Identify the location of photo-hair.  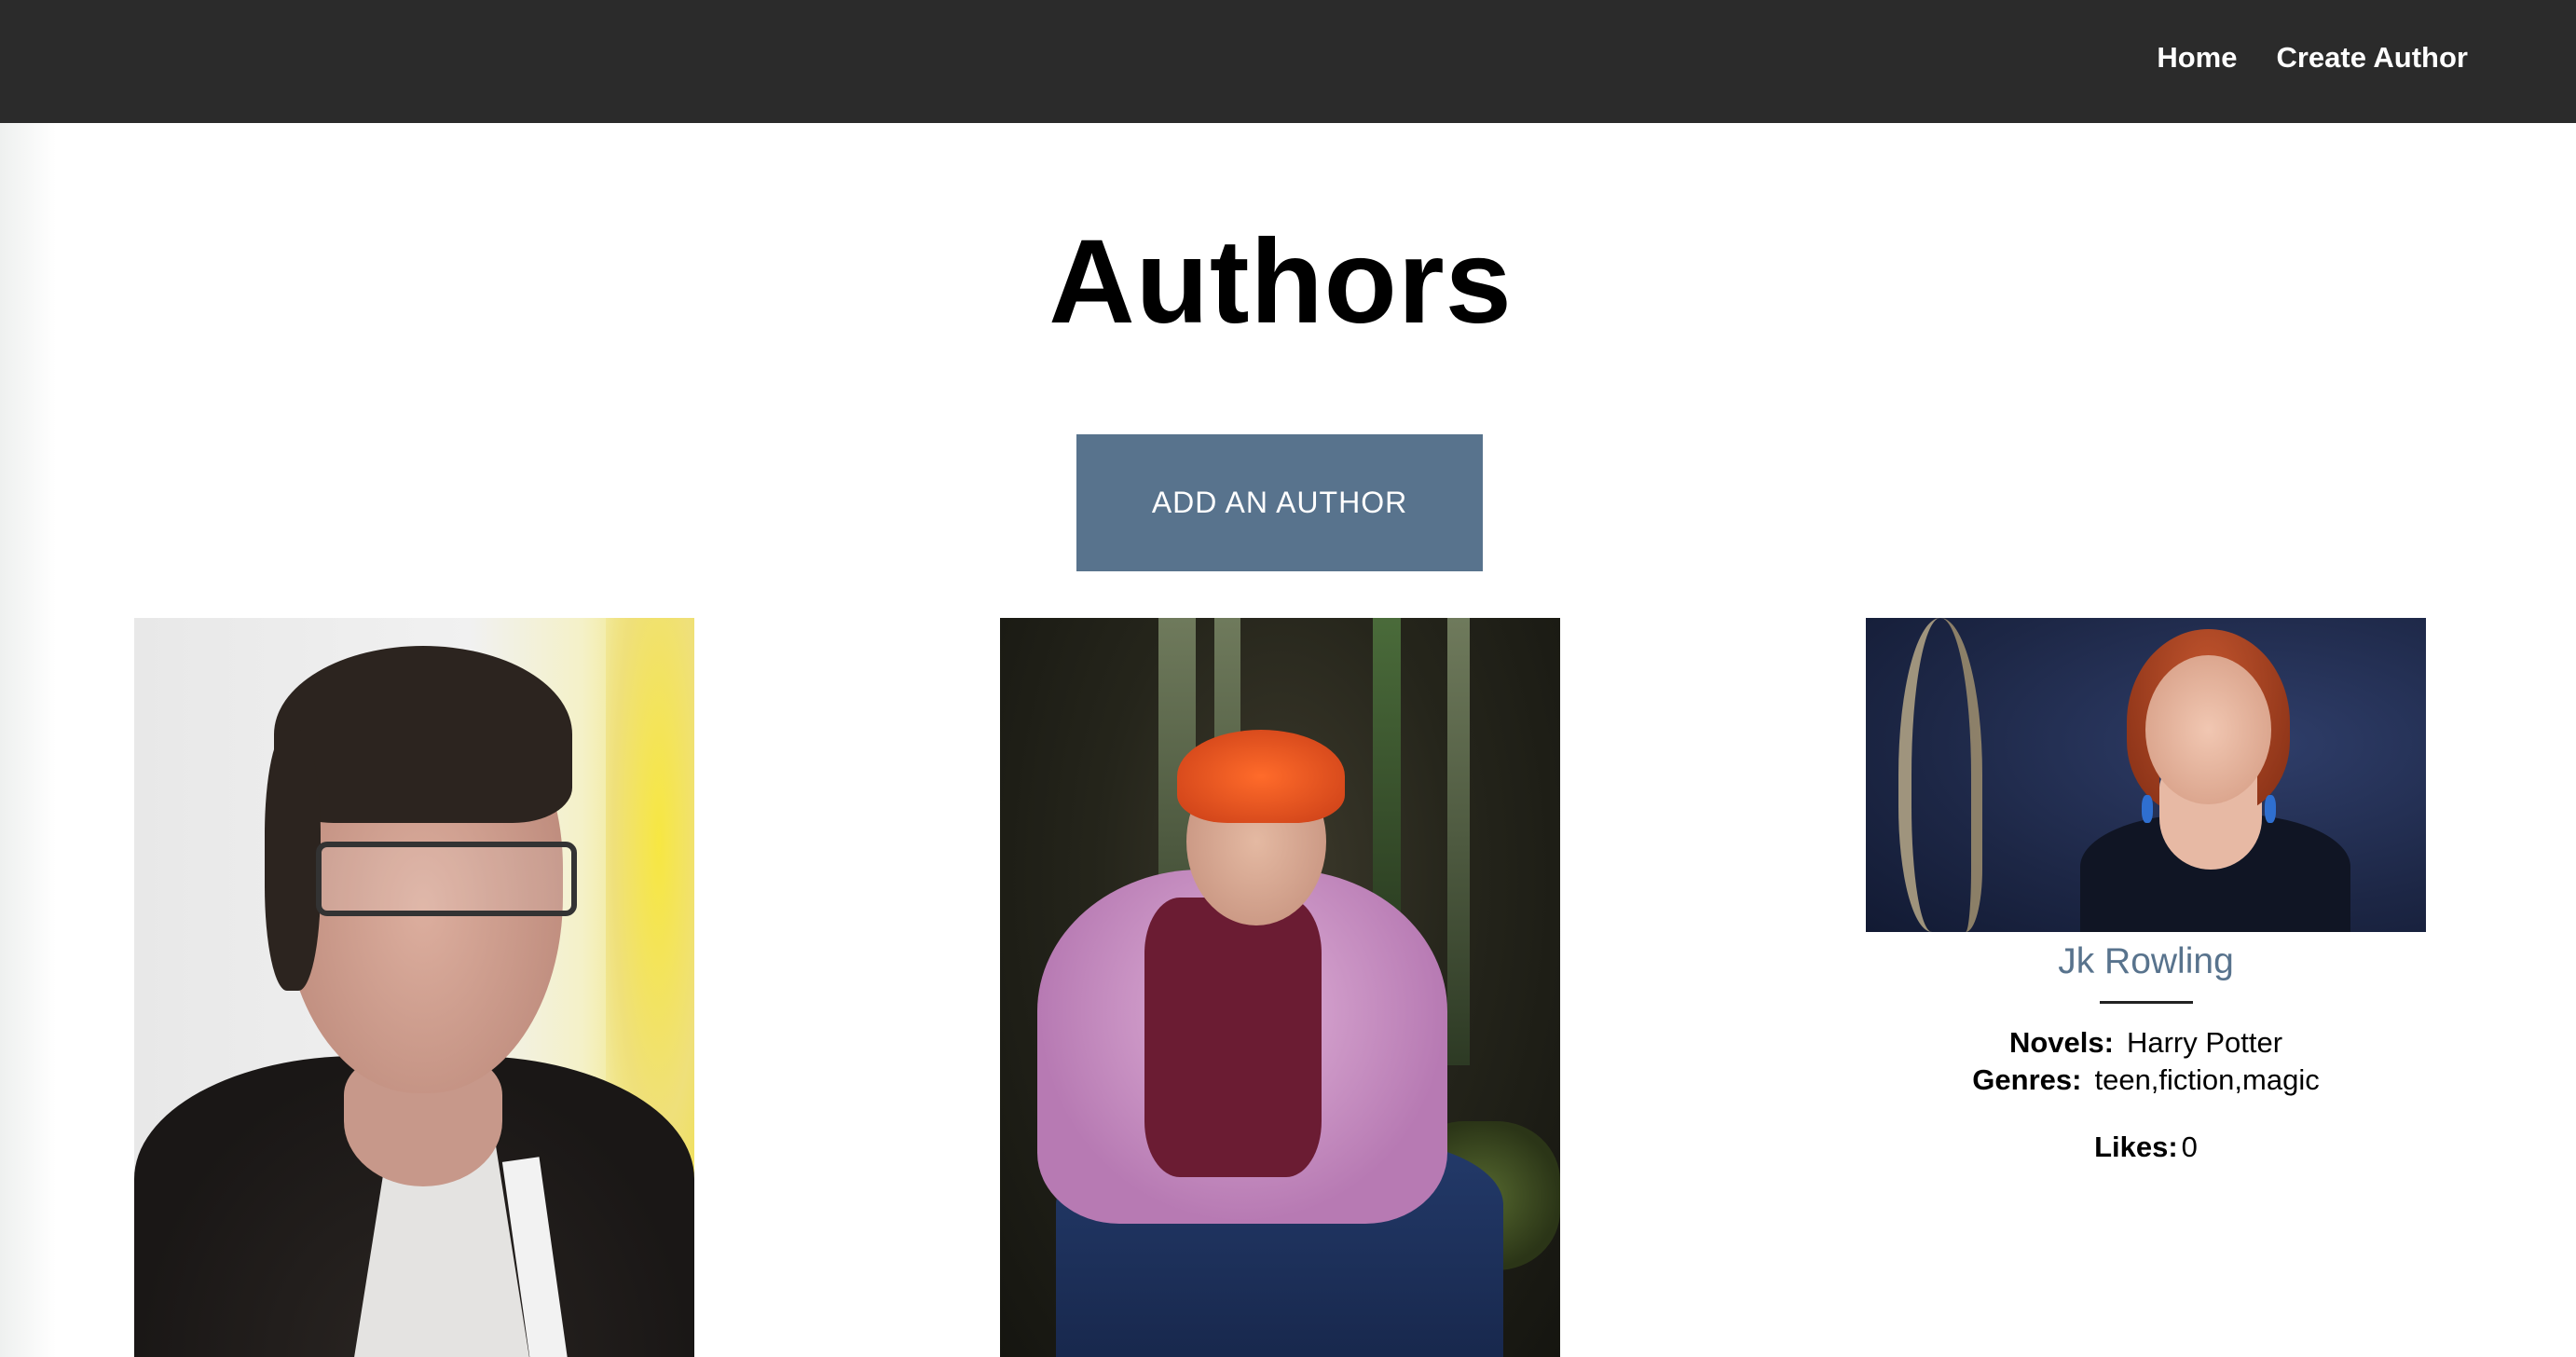
(1261, 776).